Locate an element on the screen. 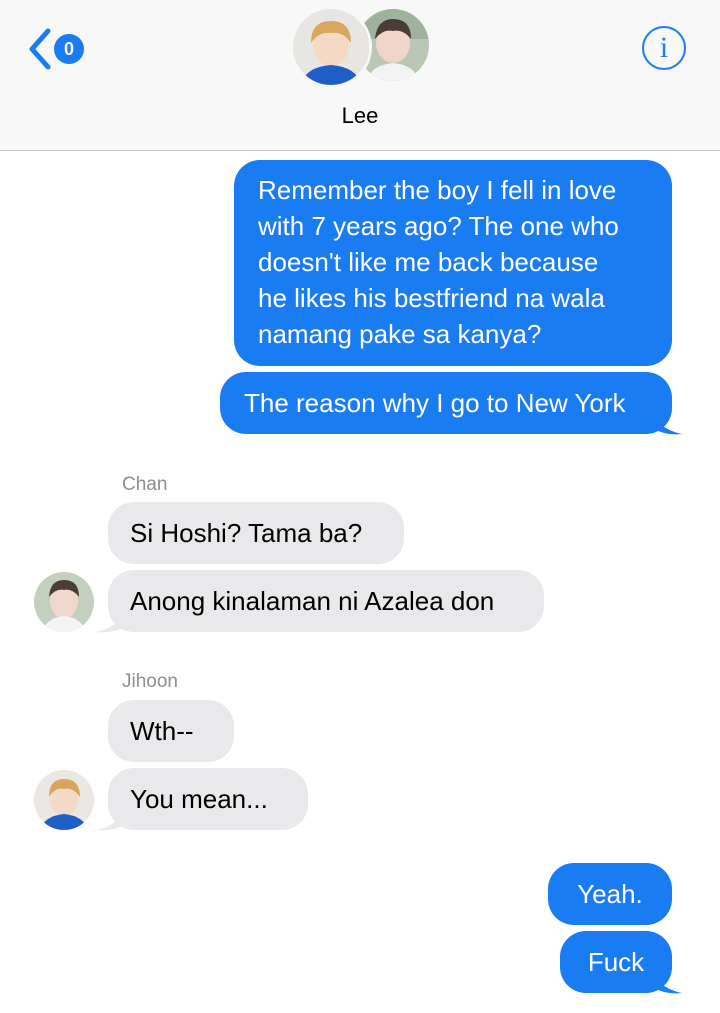 The image size is (720, 1013). conversation-header: 0 Lee i is located at coordinates (360, 75).